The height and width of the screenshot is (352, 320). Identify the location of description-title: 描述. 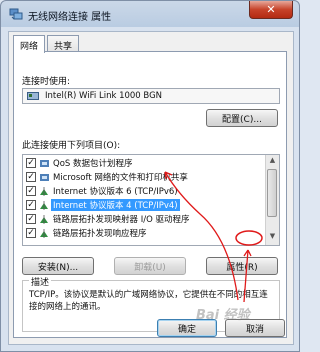
(40, 281).